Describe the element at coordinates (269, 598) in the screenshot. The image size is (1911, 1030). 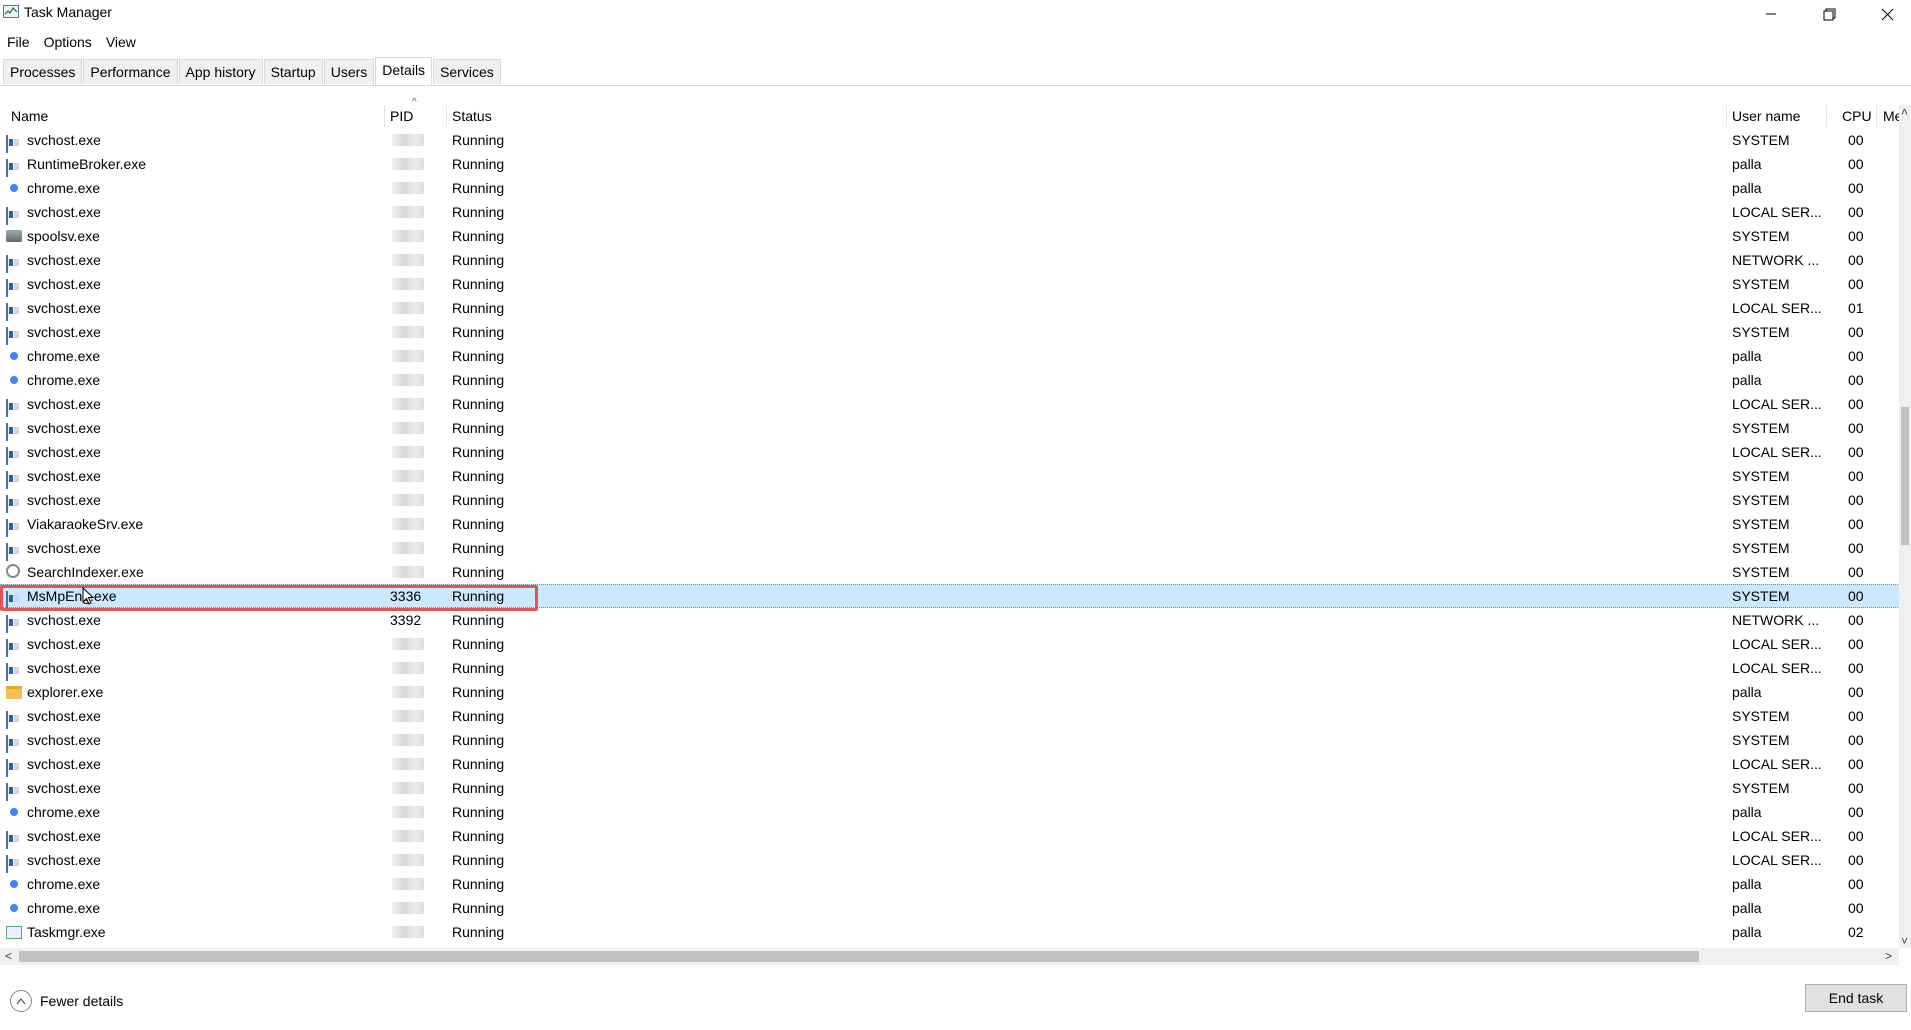
I see `highlight-annotation` at that location.